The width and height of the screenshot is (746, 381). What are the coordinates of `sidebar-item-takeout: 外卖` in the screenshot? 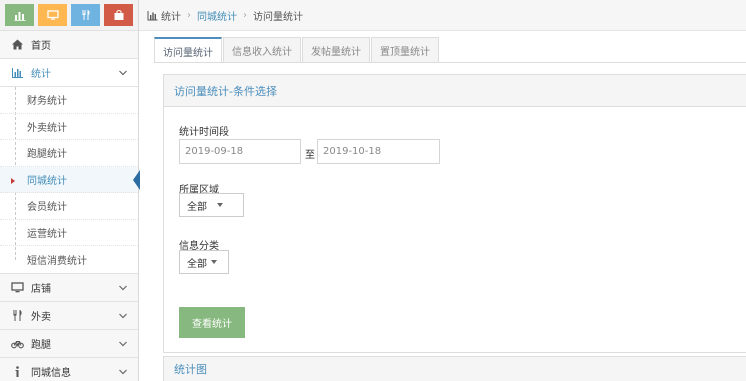 It's located at (69, 315).